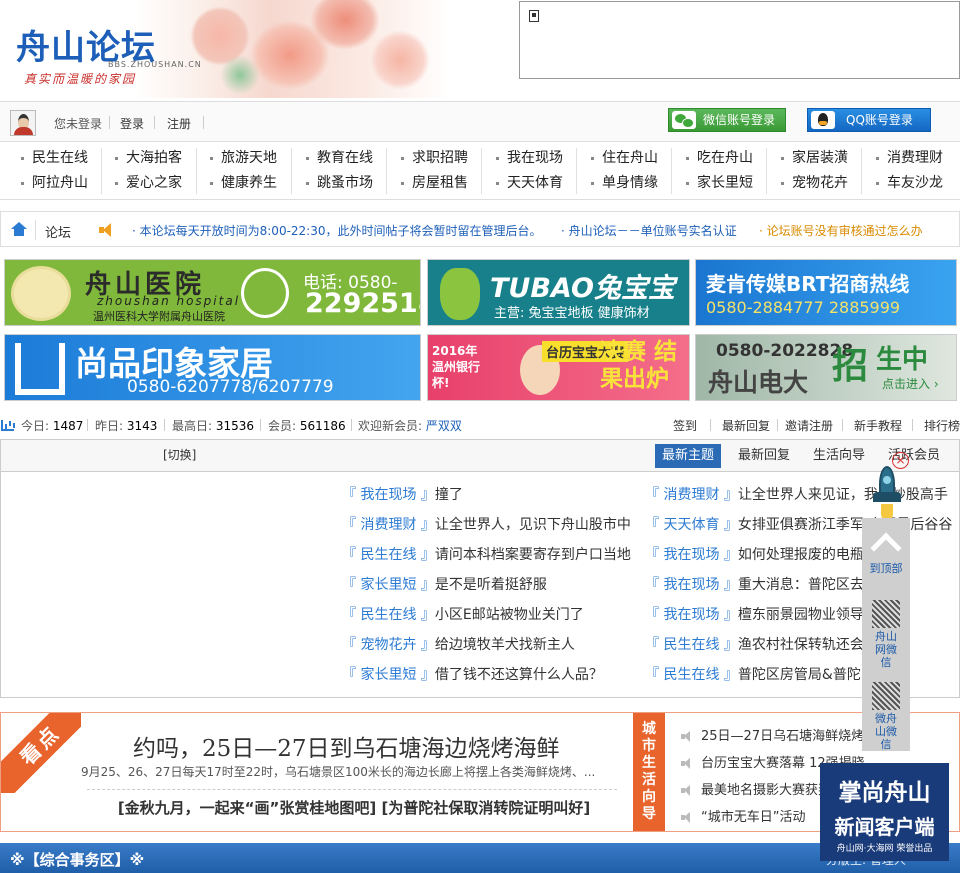 The height and width of the screenshot is (873, 960). What do you see at coordinates (764, 456) in the screenshot?
I see `tab-latest-replies: 最新回复` at bounding box center [764, 456].